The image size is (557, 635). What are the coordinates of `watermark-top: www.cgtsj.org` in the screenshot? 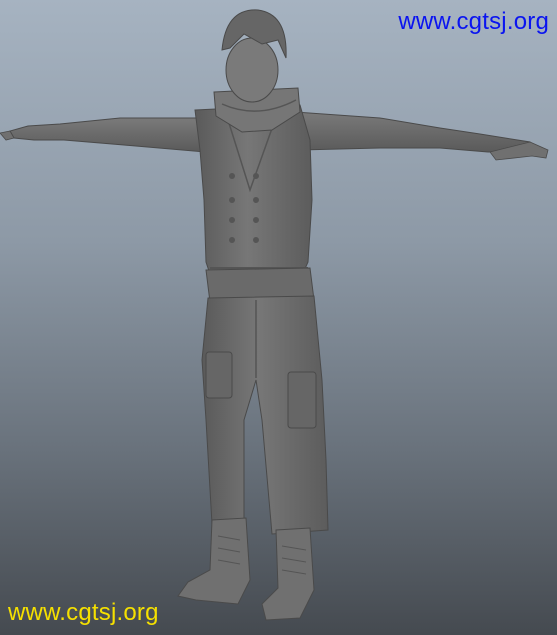 It's located at (473, 21).